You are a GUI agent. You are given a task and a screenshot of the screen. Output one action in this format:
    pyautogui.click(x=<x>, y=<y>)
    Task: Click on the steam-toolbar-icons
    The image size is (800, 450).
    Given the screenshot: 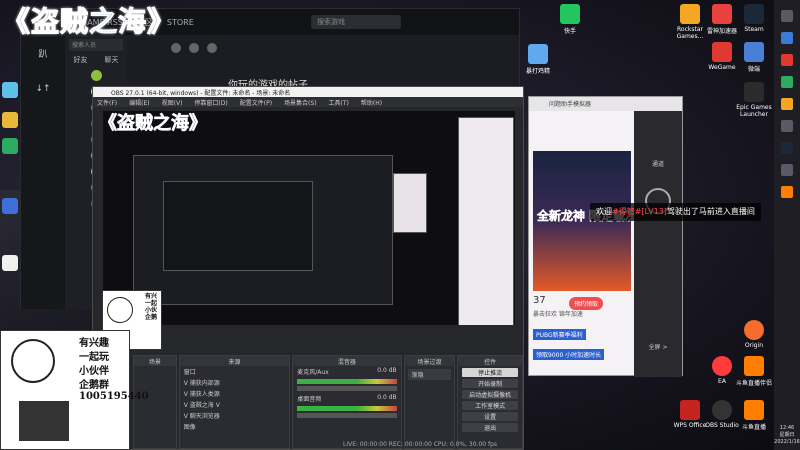 What is the action you would take?
    pyautogui.click(x=194, y=48)
    